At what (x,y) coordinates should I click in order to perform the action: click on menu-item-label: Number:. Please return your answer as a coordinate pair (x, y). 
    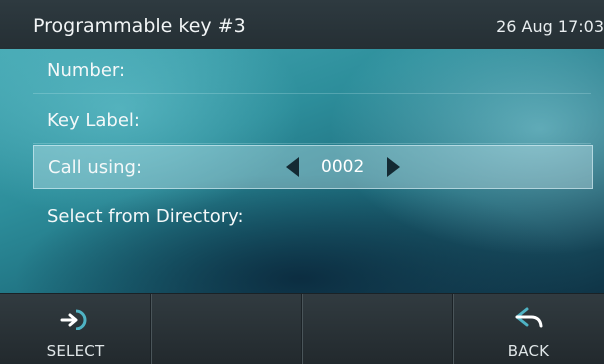
    Looking at the image, I should click on (86, 70).